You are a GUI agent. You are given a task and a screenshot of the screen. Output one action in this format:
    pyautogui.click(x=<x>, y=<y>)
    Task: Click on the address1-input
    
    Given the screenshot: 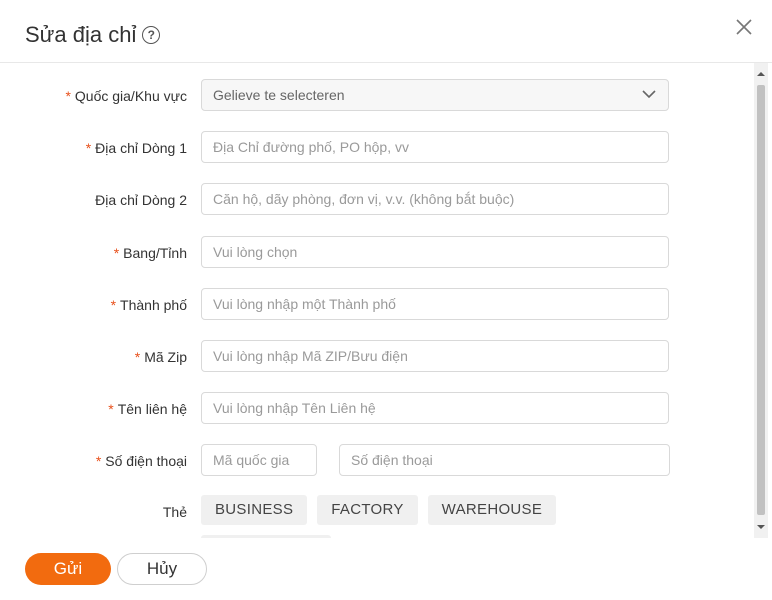 What is the action you would take?
    pyautogui.click(x=435, y=147)
    